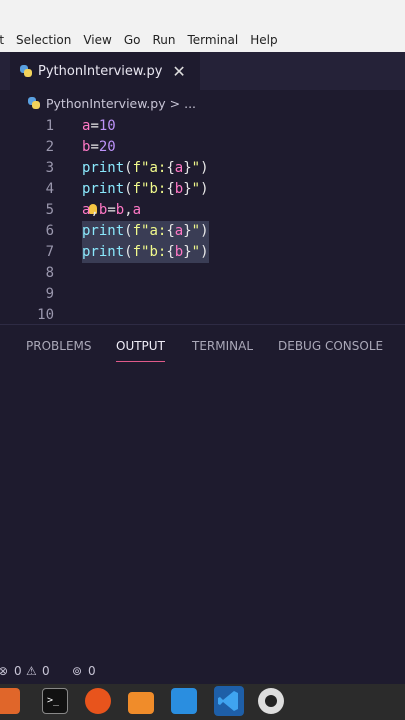  Describe the element at coordinates (49, 126) in the screenshot. I see `line-number: 1` at that location.